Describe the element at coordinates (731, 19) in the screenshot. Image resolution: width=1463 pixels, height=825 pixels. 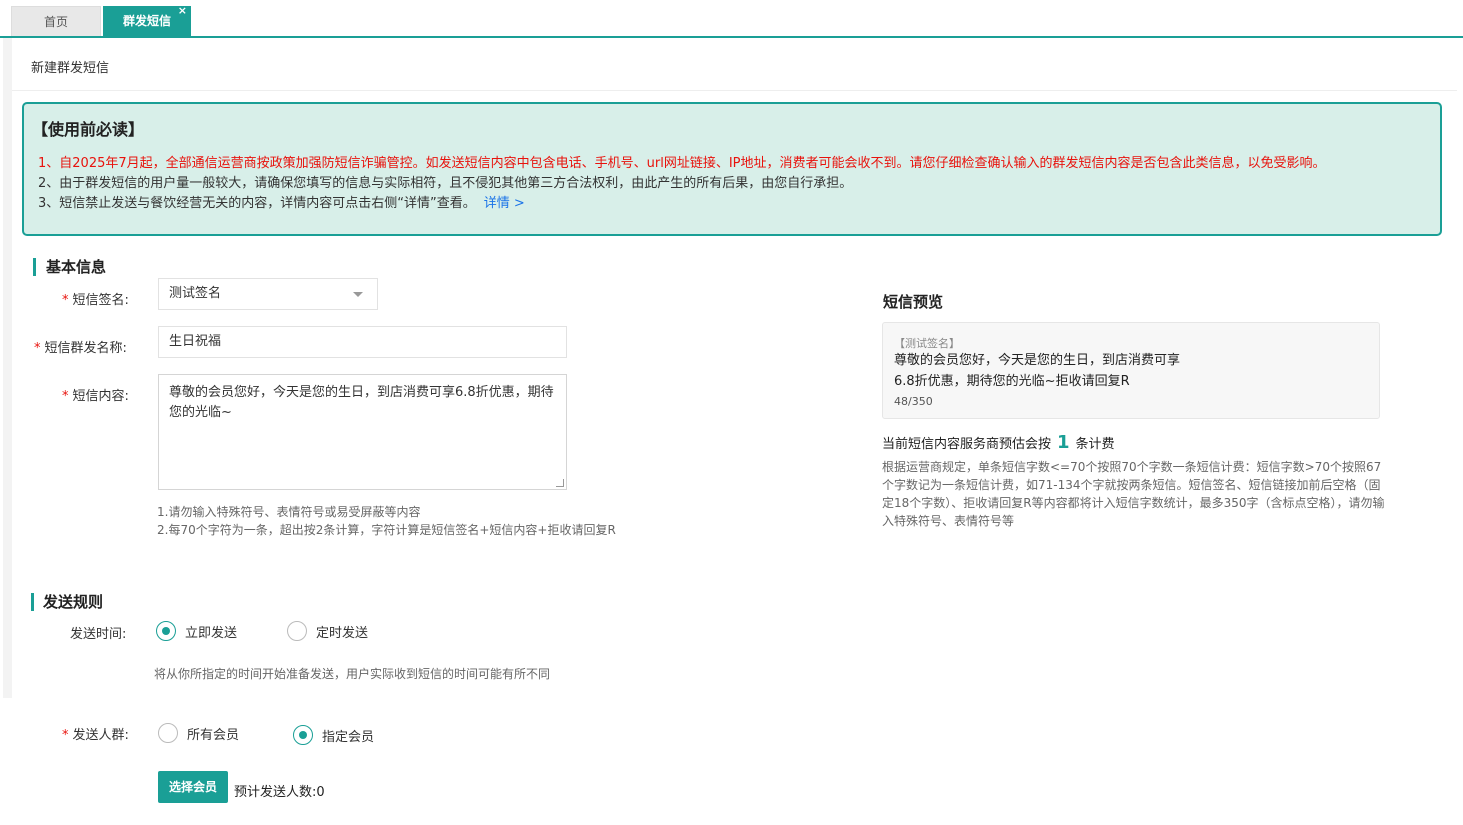
I see `tab-bar: 首页 群发短信 ×` at that location.